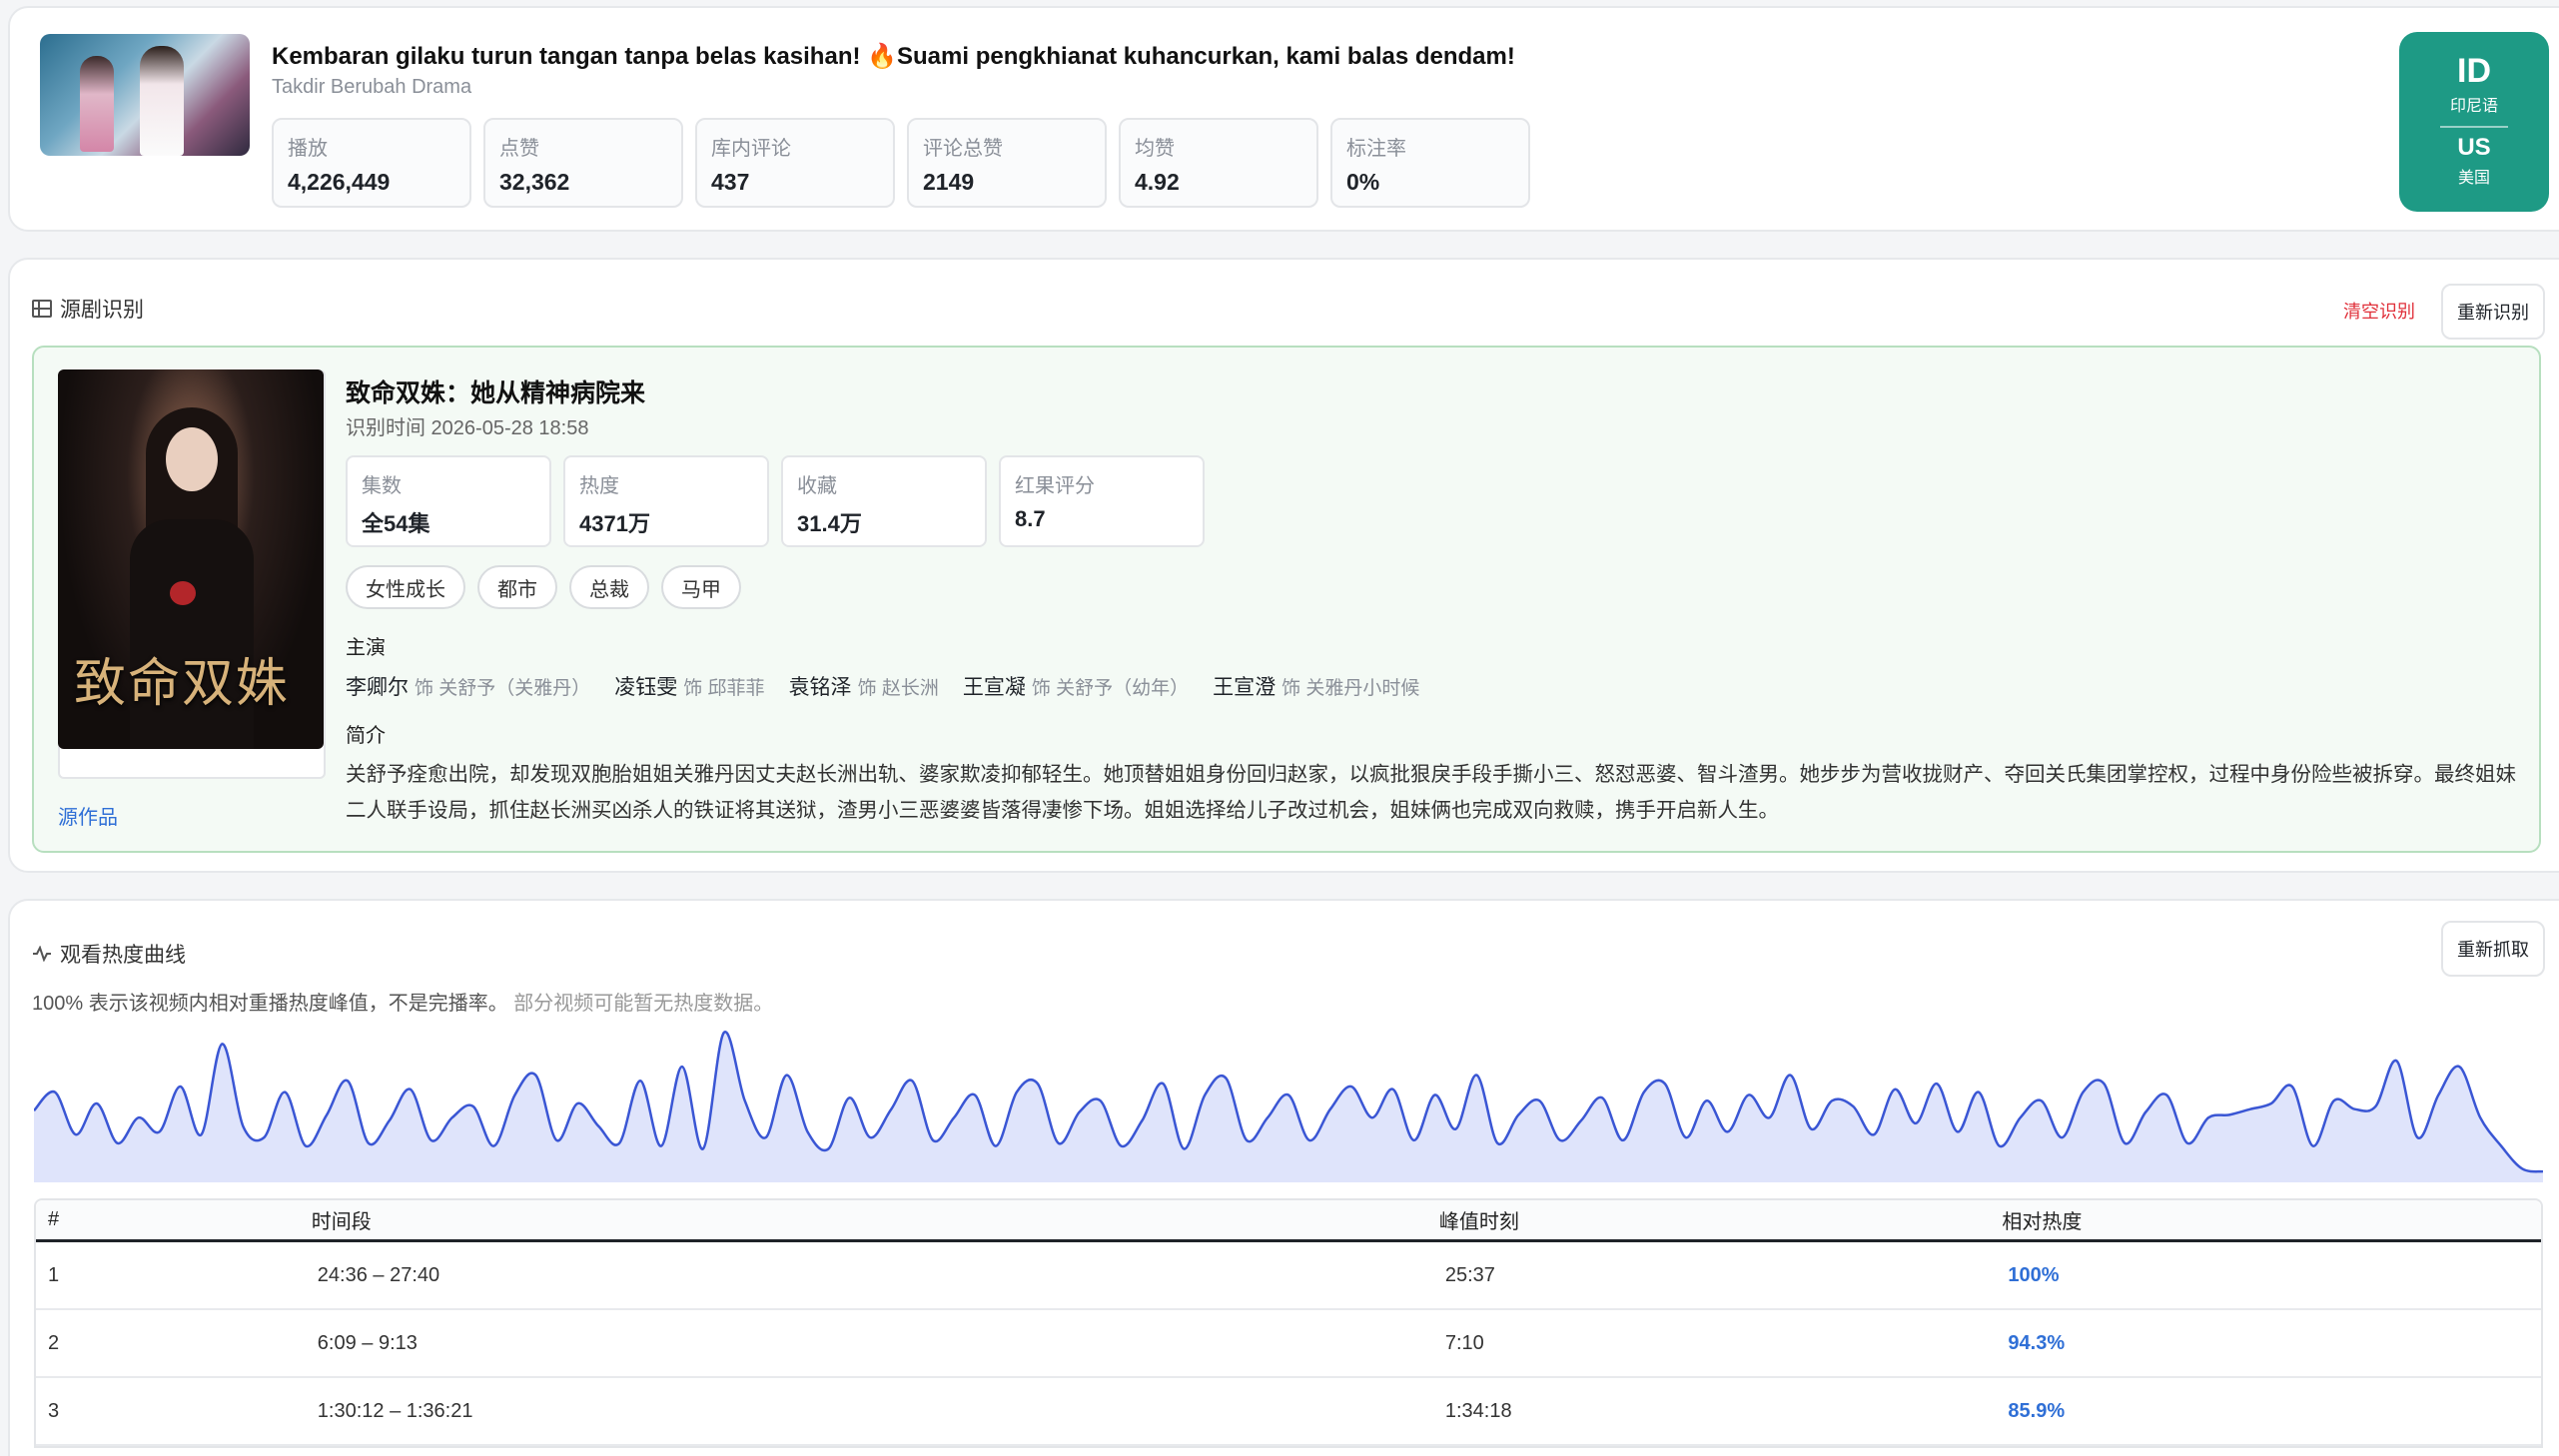 The width and height of the screenshot is (2559, 1456). What do you see at coordinates (54, 1410) in the screenshot?
I see `row-rank: 3` at bounding box center [54, 1410].